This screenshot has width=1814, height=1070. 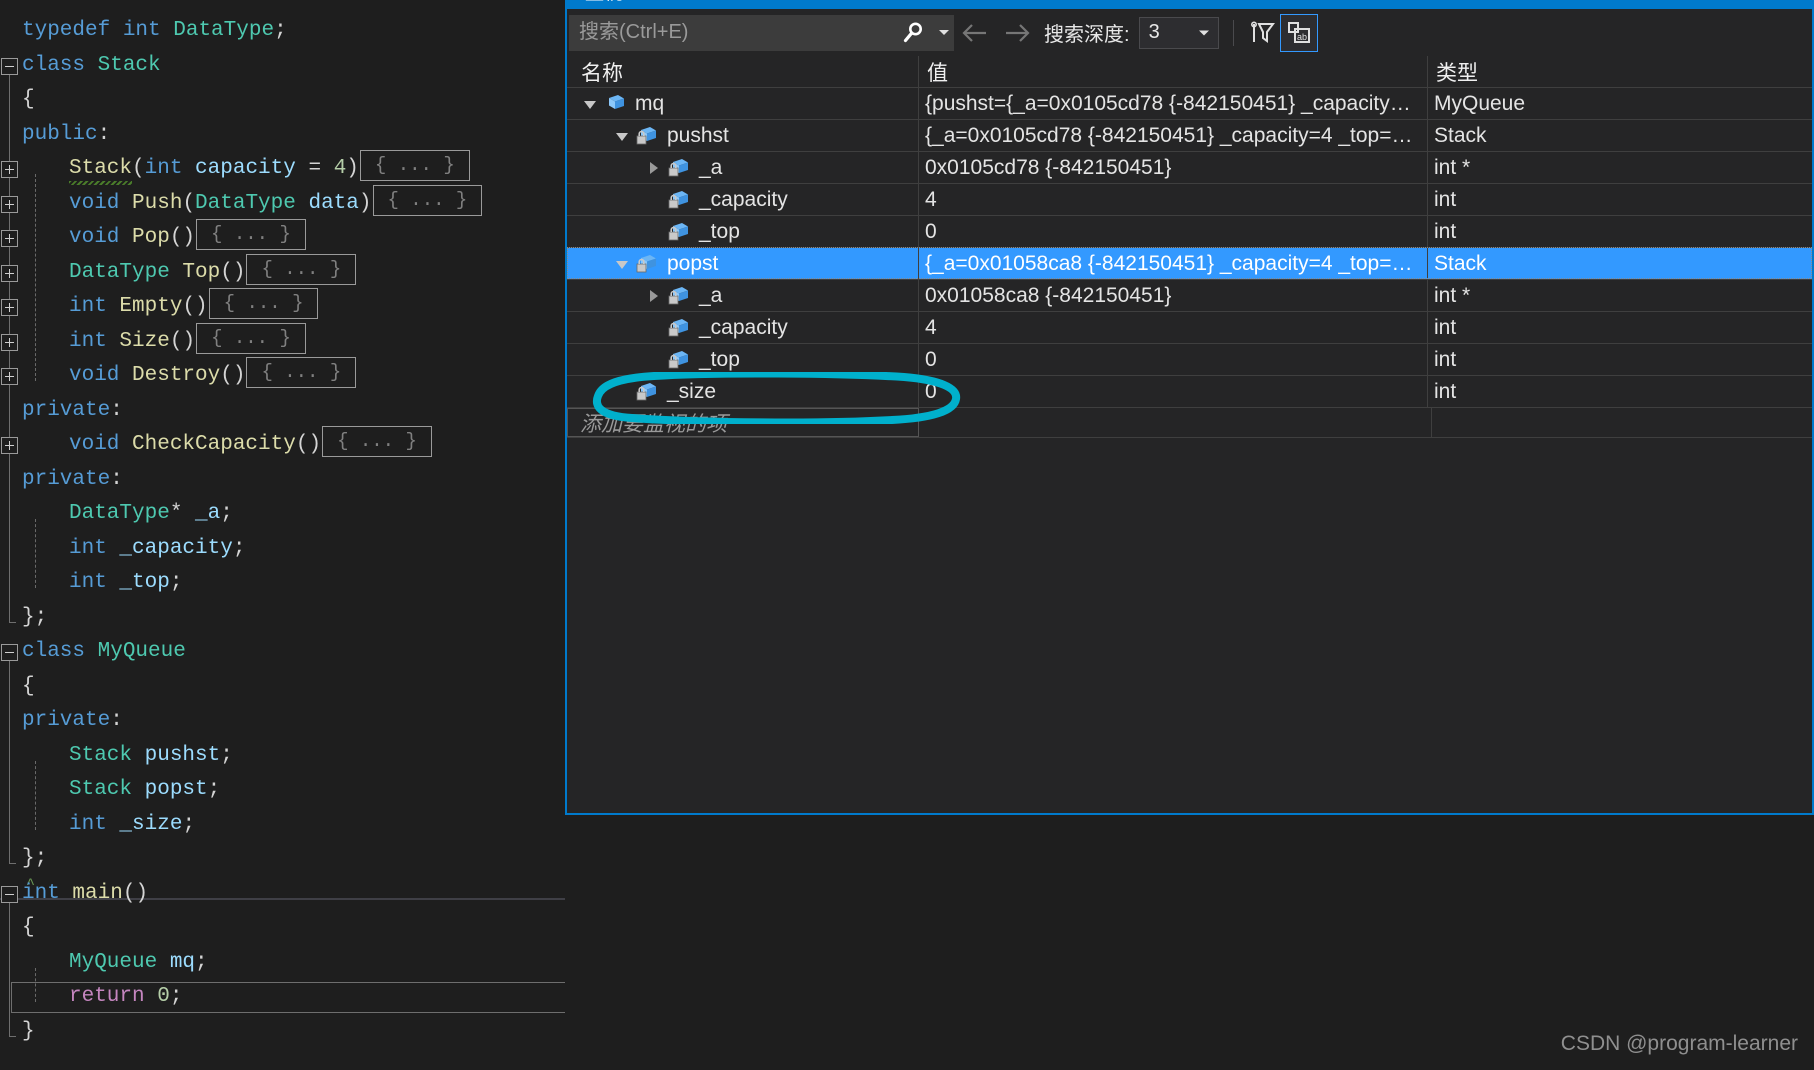 I want to click on code-line-text: }, so click(x=28, y=1031).